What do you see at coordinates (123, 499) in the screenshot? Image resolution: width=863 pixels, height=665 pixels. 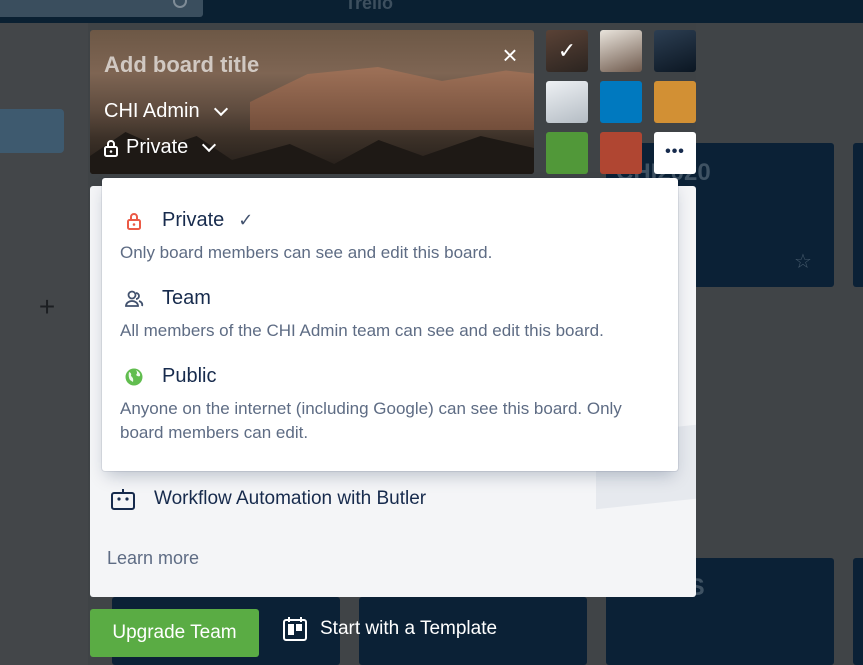 I see `robot-icon` at bounding box center [123, 499].